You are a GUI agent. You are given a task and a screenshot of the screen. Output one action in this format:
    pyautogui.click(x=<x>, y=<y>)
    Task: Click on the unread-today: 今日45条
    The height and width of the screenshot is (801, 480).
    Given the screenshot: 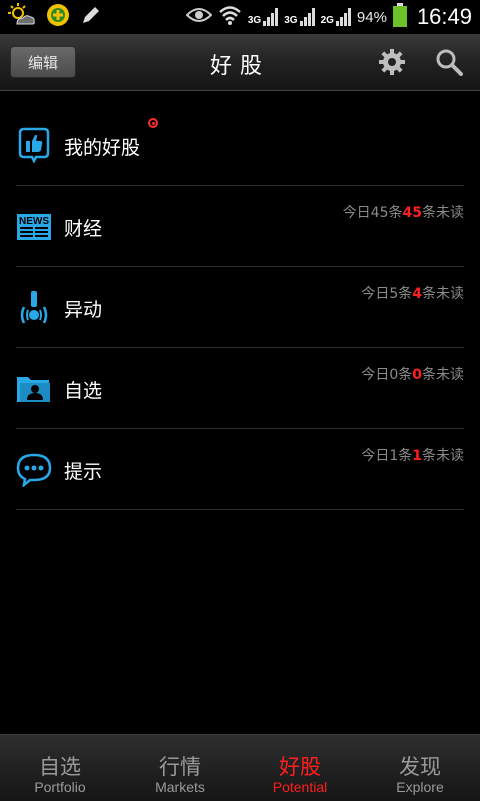 What is the action you would take?
    pyautogui.click(x=372, y=213)
    